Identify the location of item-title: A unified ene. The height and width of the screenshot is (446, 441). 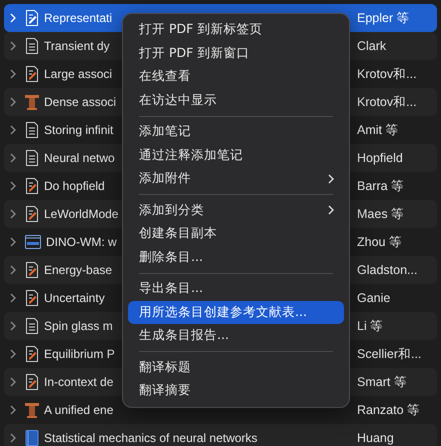
(79, 410).